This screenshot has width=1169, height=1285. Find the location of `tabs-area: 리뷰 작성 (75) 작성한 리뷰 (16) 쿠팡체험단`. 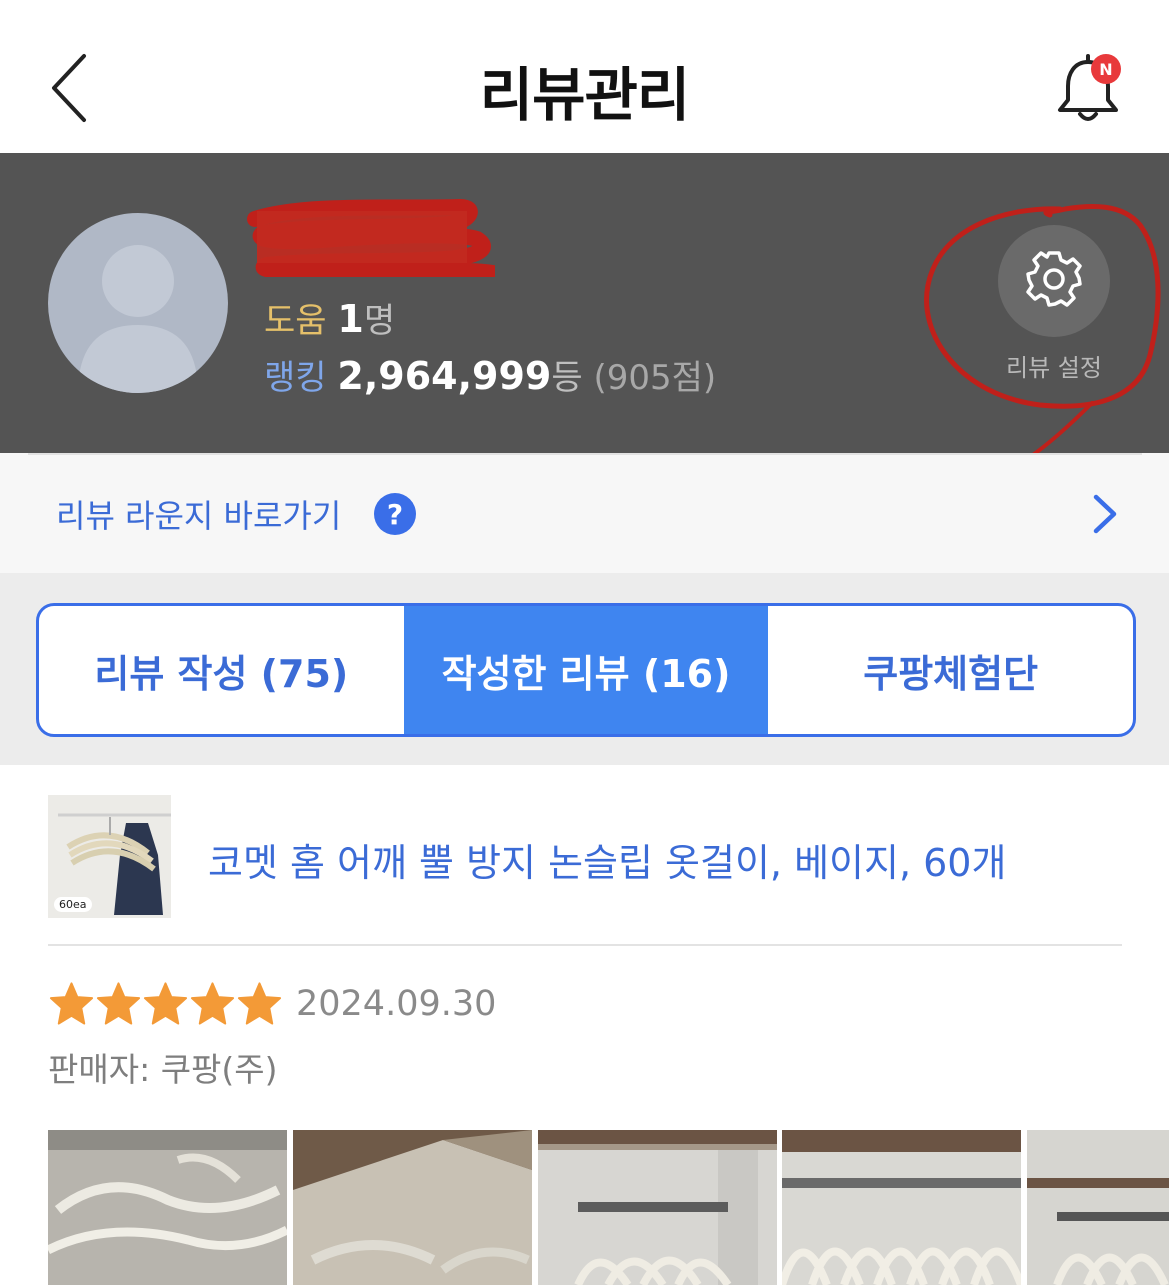

tabs-area: 리뷰 작성 (75) 작성한 리뷰 (16) 쿠팡체험단 is located at coordinates (584, 669).